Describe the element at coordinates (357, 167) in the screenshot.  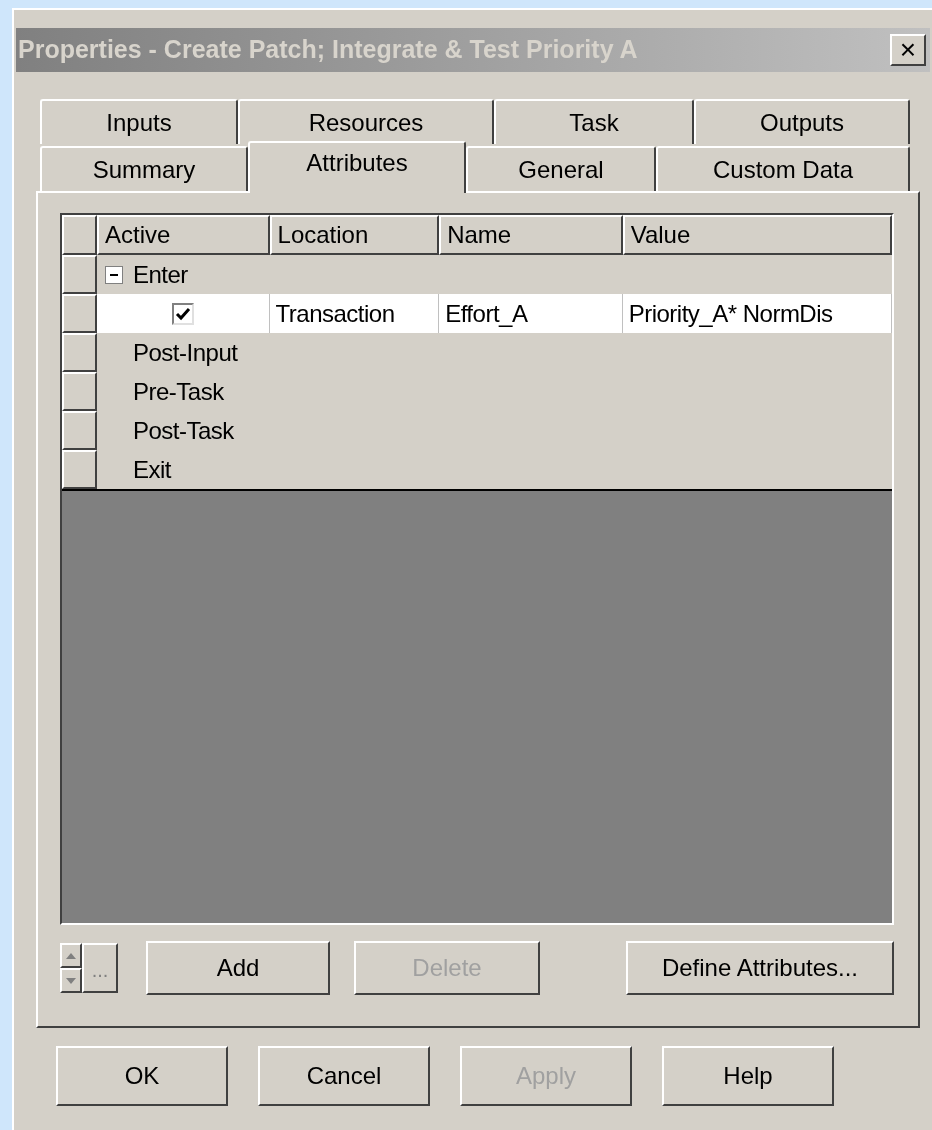
I see `tab: Attributes` at that location.